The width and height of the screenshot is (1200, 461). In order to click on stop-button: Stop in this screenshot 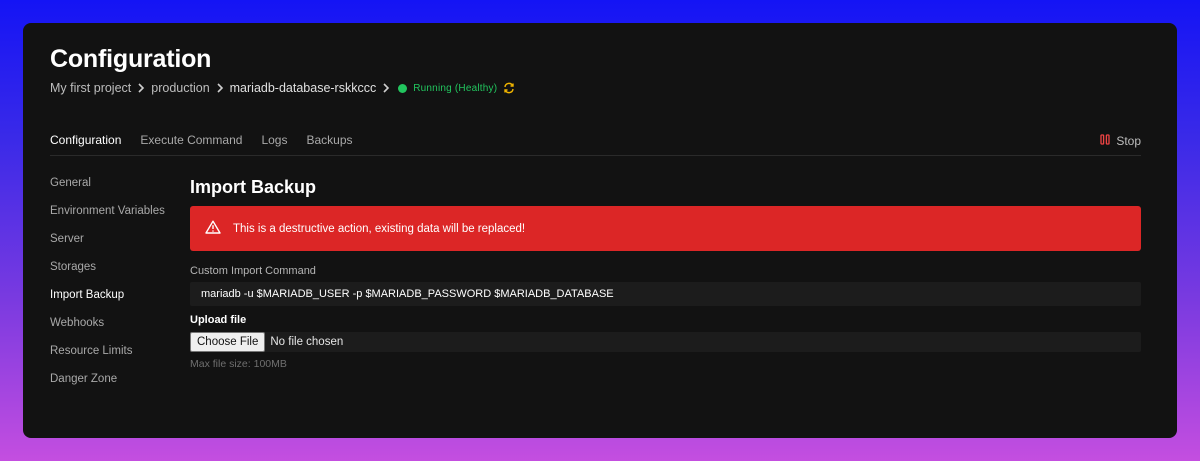, I will do `click(1120, 141)`.